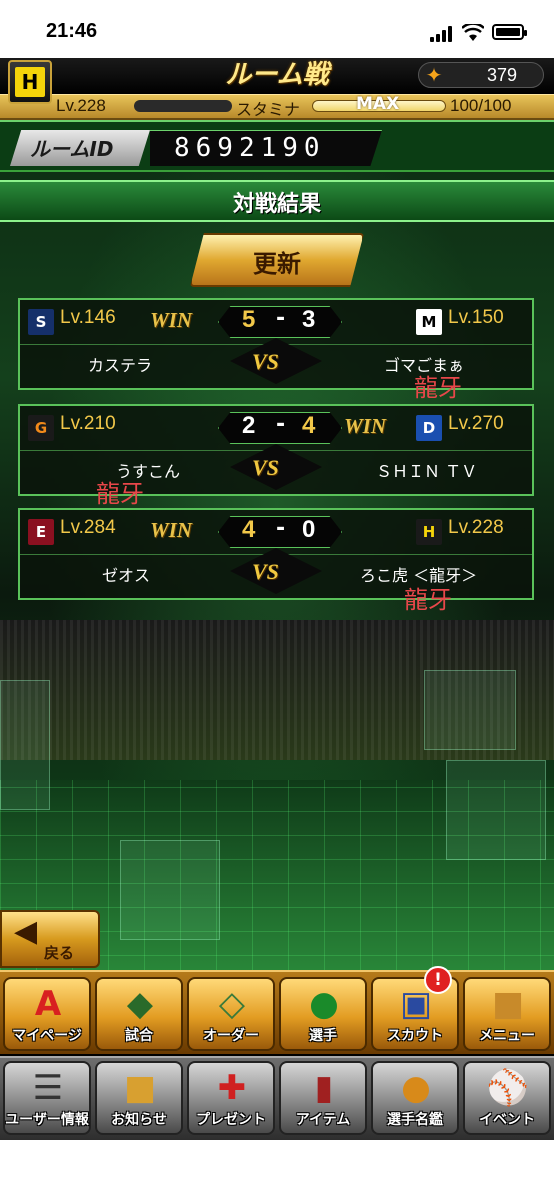 The width and height of the screenshot is (554, 1200). Describe the element at coordinates (249, 425) in the screenshot. I see `left-score: 2` at that location.